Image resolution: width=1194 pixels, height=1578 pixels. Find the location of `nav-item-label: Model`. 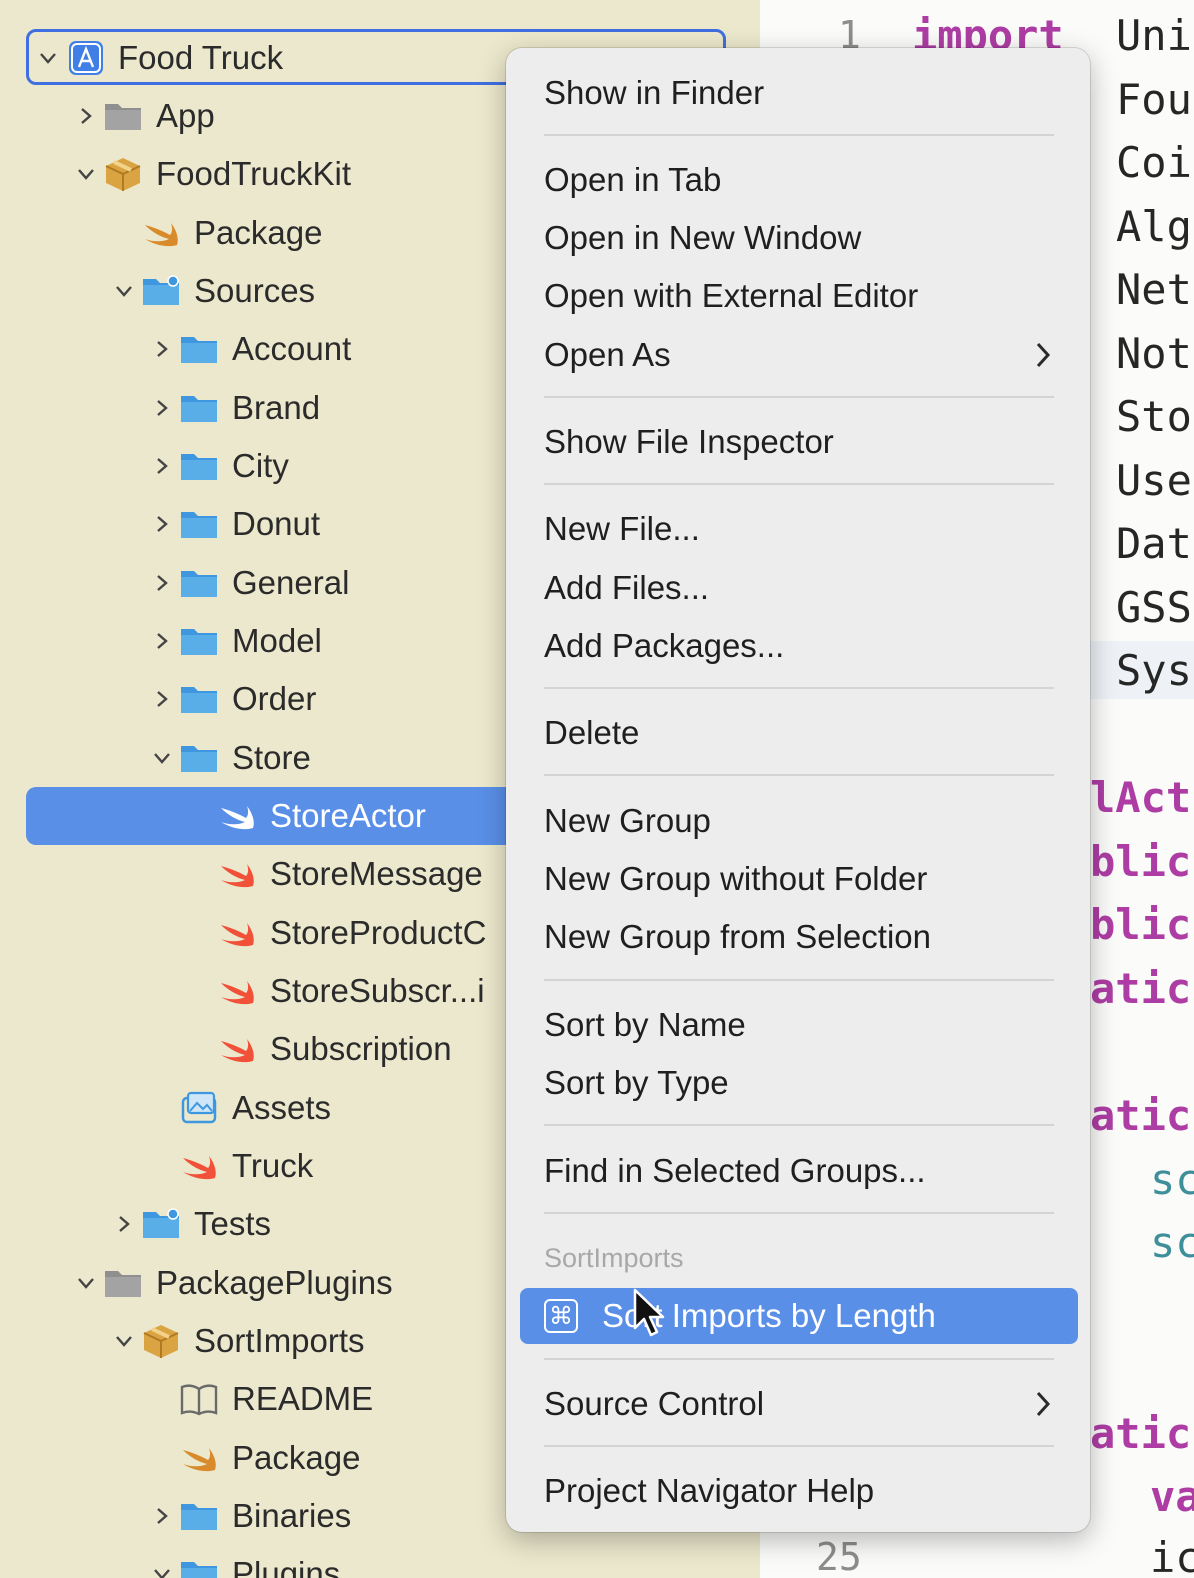

nav-item-label: Model is located at coordinates (277, 640).